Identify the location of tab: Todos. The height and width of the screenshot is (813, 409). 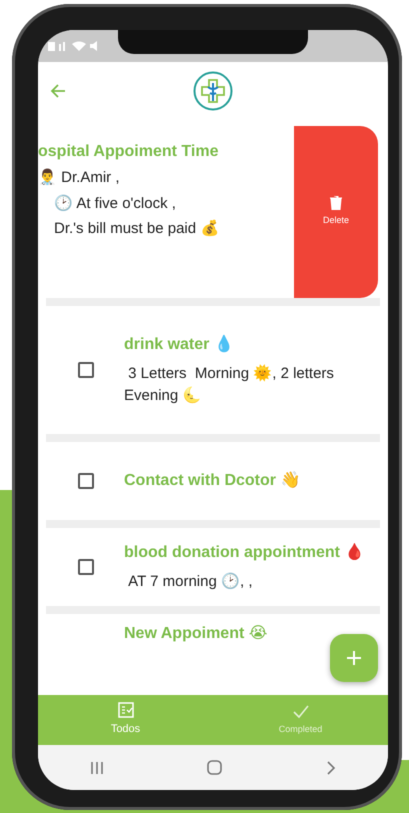
(125, 720).